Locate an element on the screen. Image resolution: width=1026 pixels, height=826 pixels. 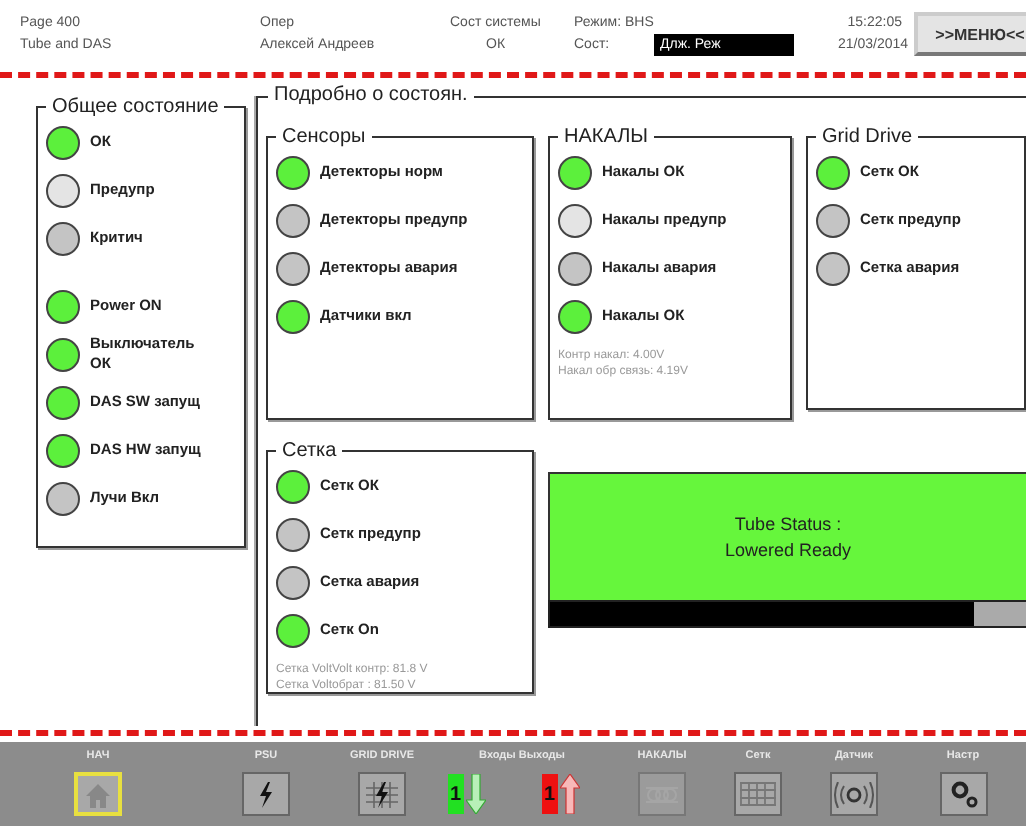
group-title: Grid Drive is located at coordinates (867, 137).